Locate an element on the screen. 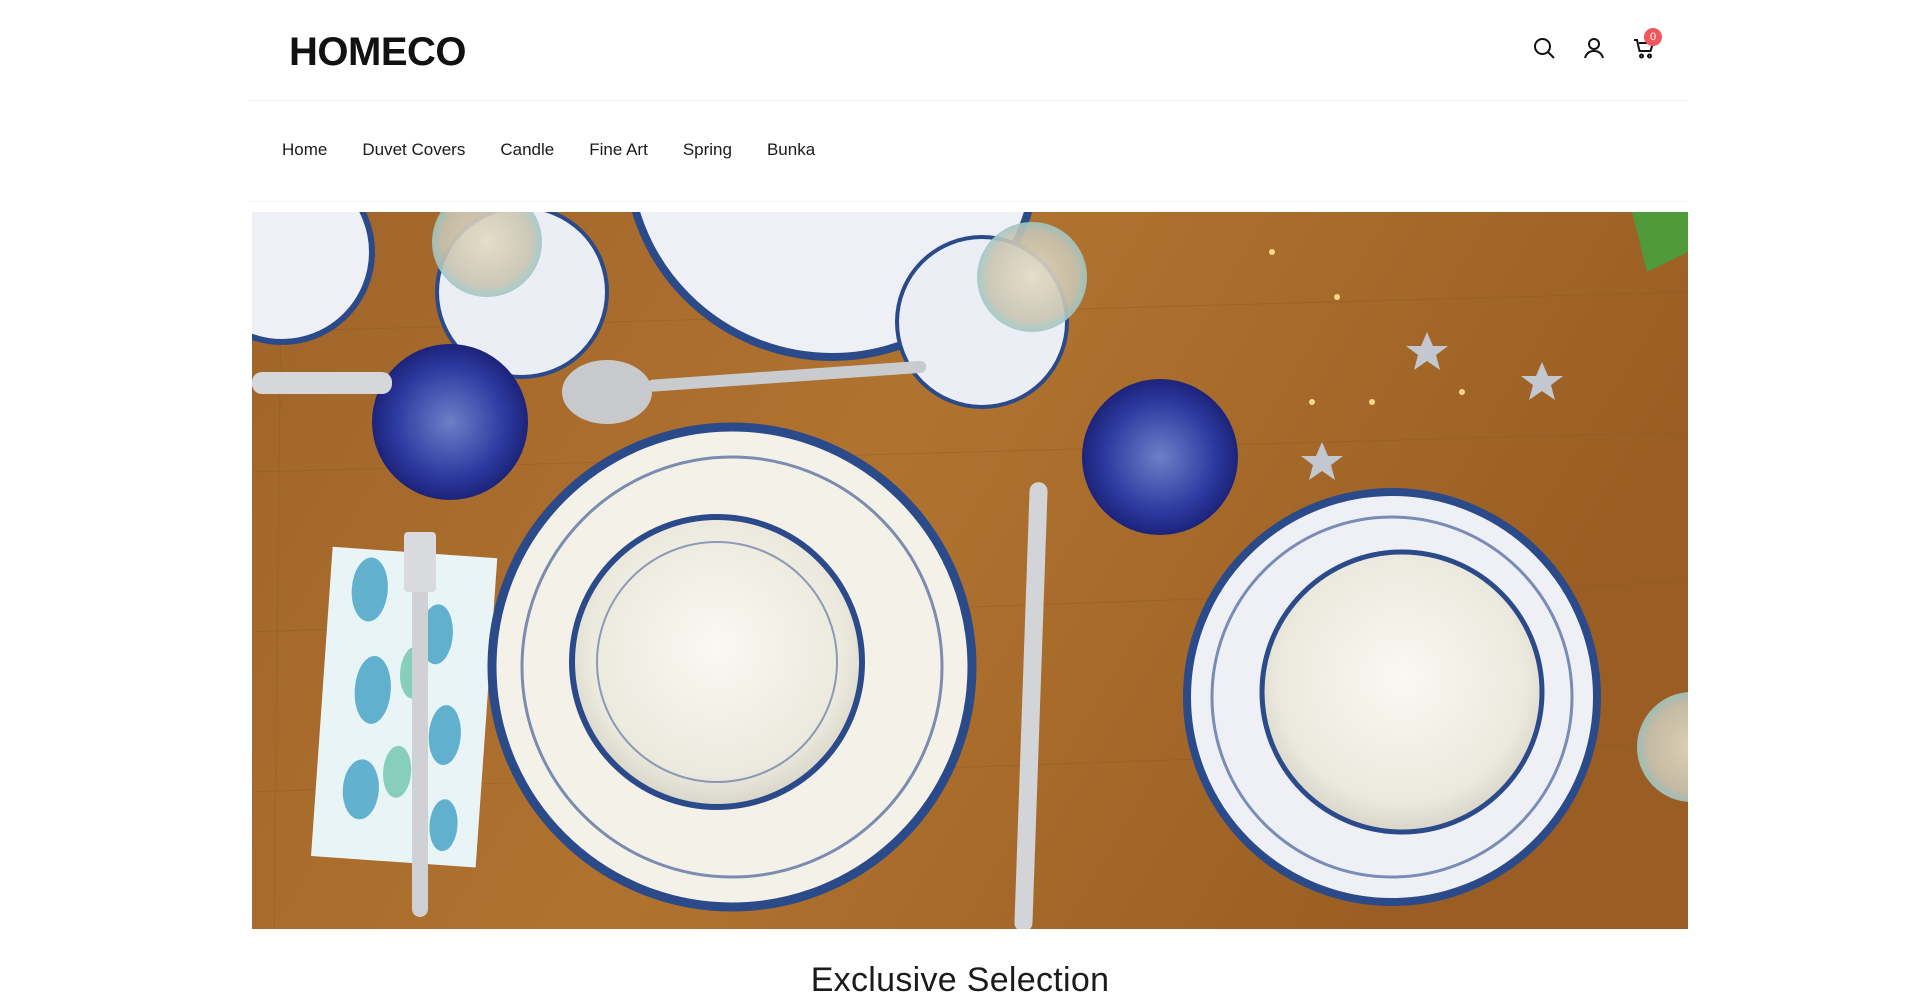 This screenshot has height=1000, width=1920. cart-icon: 0 is located at coordinates (1646, 45).